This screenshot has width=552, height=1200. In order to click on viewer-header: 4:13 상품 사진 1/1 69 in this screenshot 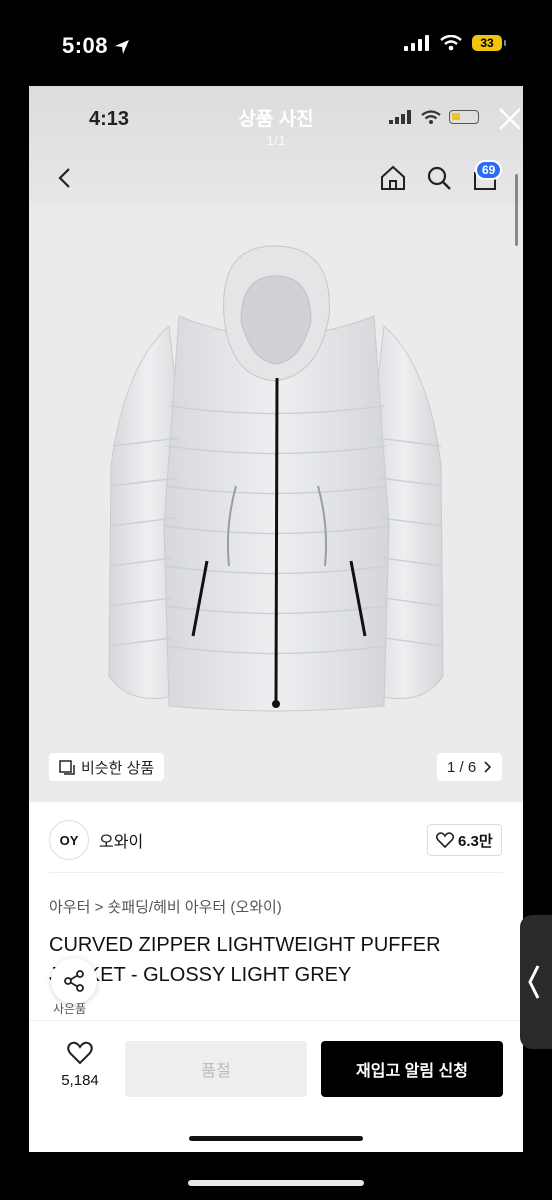, I will do `click(276, 146)`.